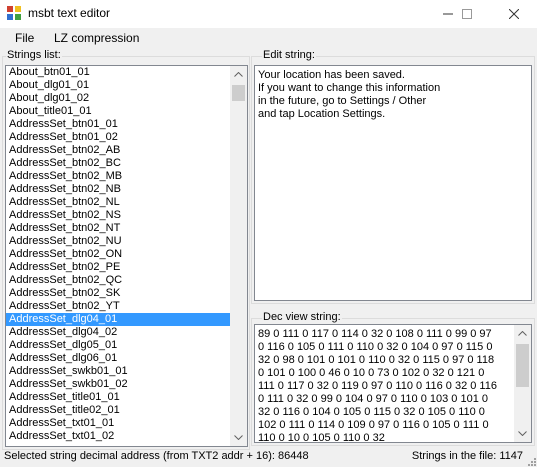 The width and height of the screenshot is (537, 467). What do you see at coordinates (118, 423) in the screenshot?
I see `list-item: AddressSet_txt01_01` at bounding box center [118, 423].